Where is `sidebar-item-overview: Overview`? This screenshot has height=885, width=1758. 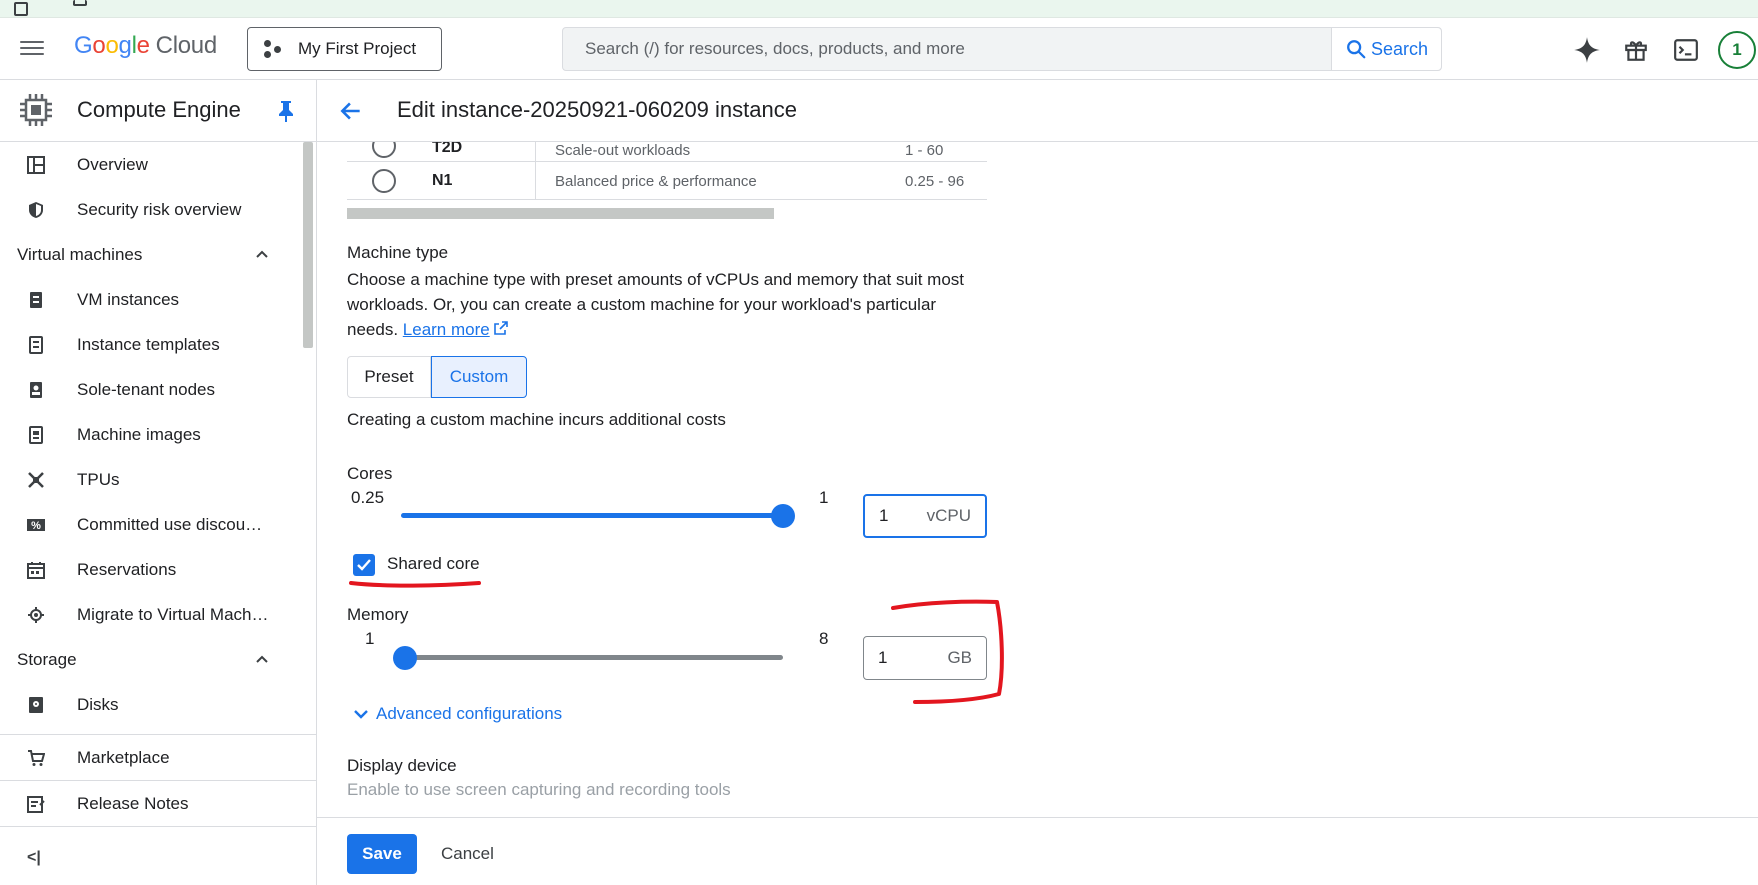
sidebar-item-overview: Overview is located at coordinates (150, 164).